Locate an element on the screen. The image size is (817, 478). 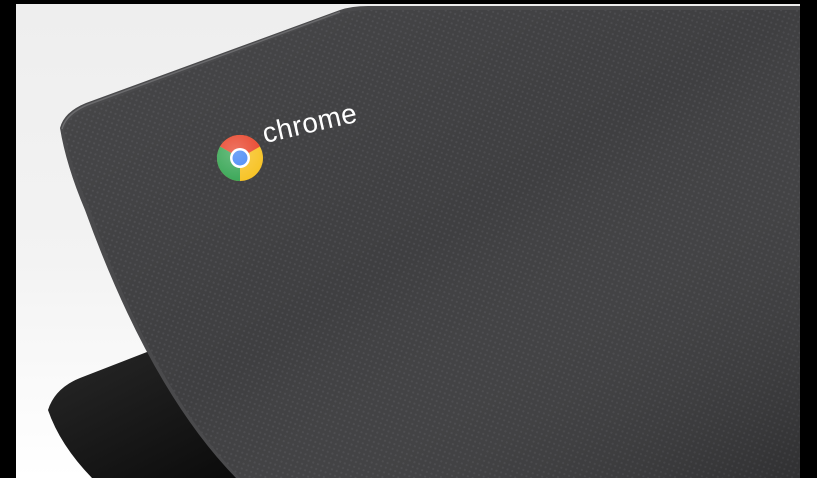
top-border is located at coordinates (416, 2).